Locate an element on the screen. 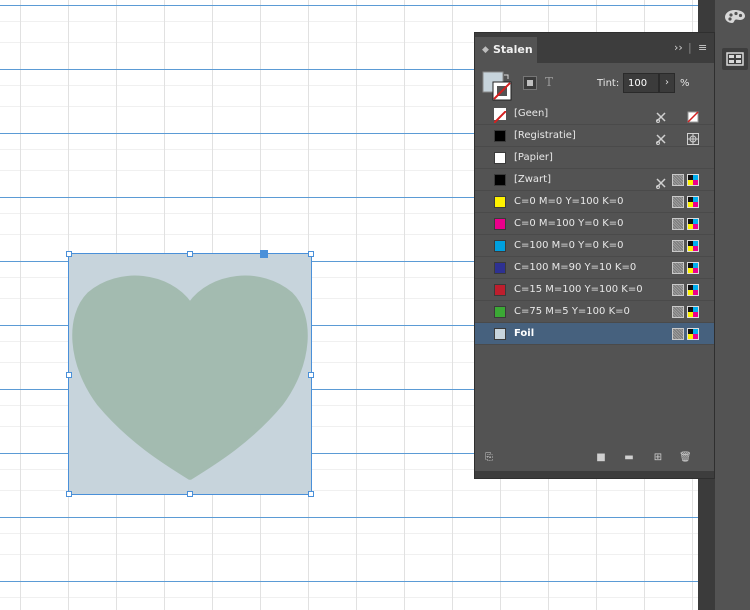 The height and width of the screenshot is (610, 750). swatch-row: C=100 M=90 Y=10 K=0 is located at coordinates (594, 268).